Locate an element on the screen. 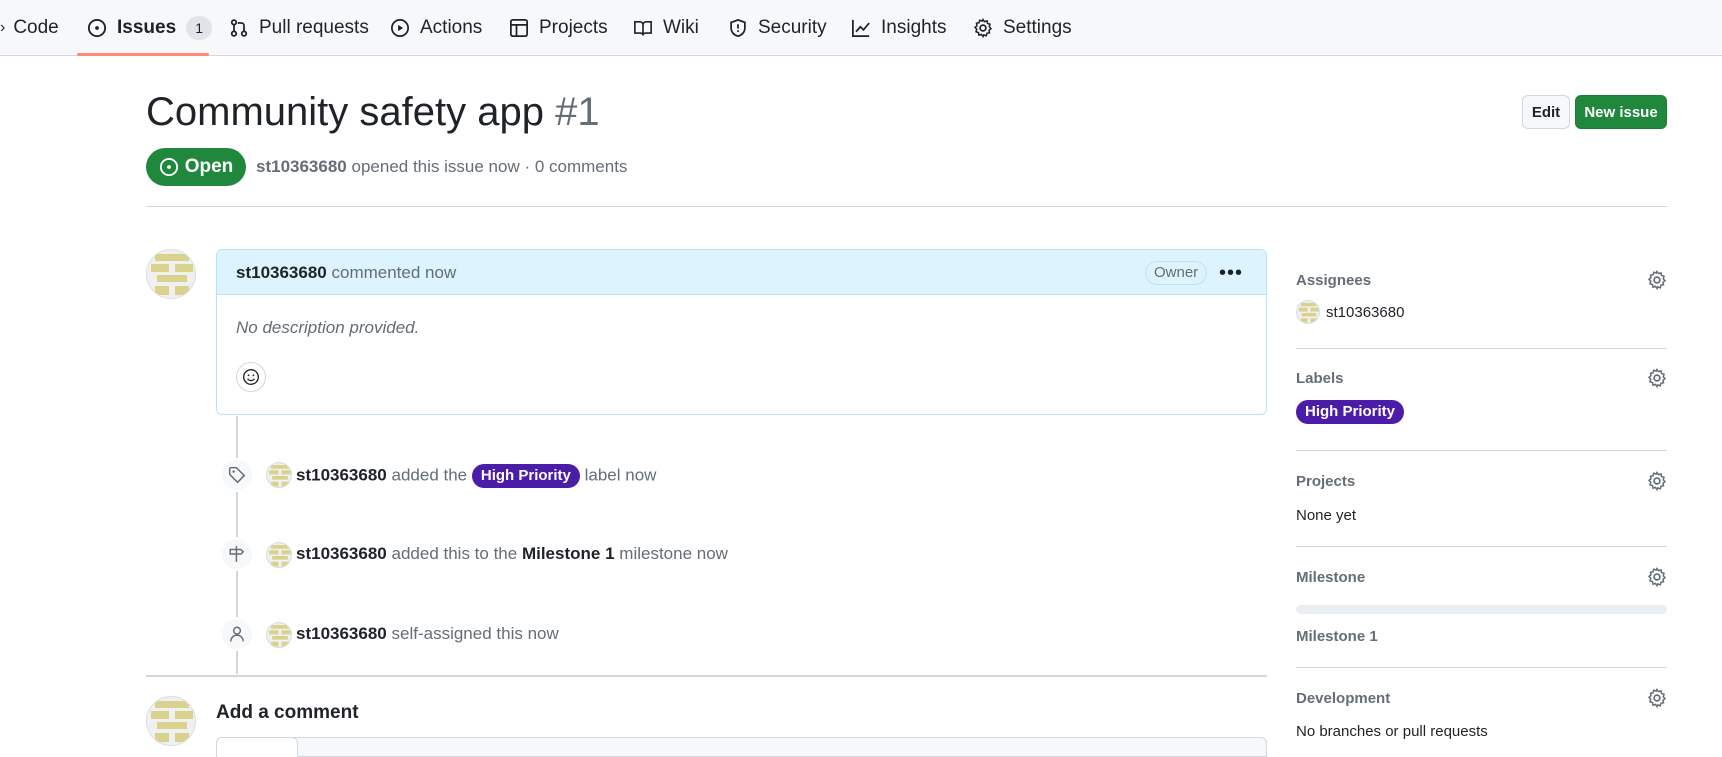  tab-security: Security is located at coordinates (777, 27).